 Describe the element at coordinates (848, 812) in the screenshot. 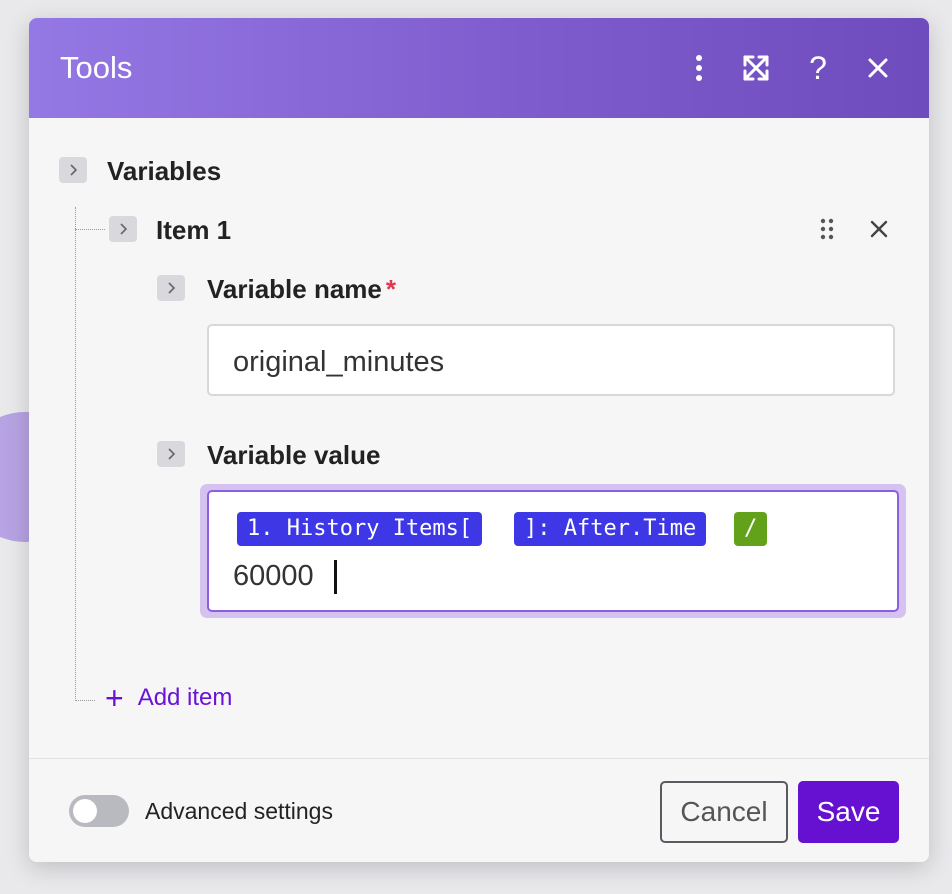

I see `save-button: Save` at that location.